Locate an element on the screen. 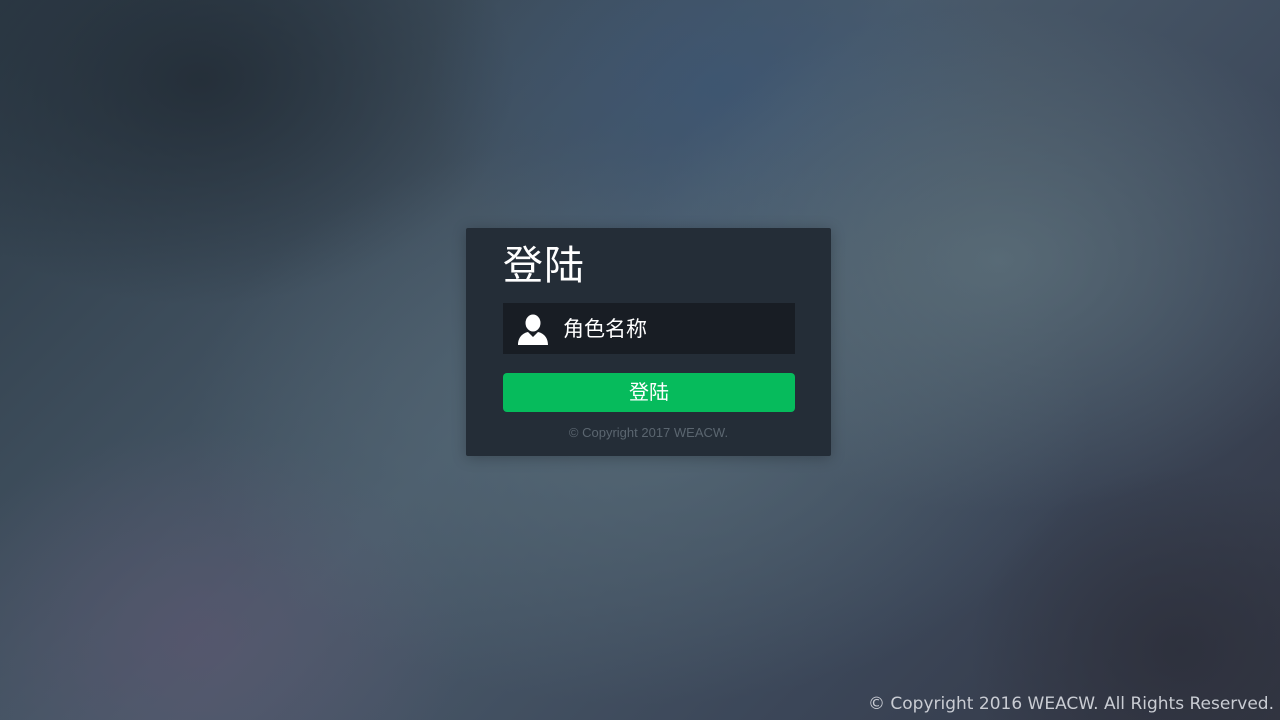  user-icon is located at coordinates (533, 329).